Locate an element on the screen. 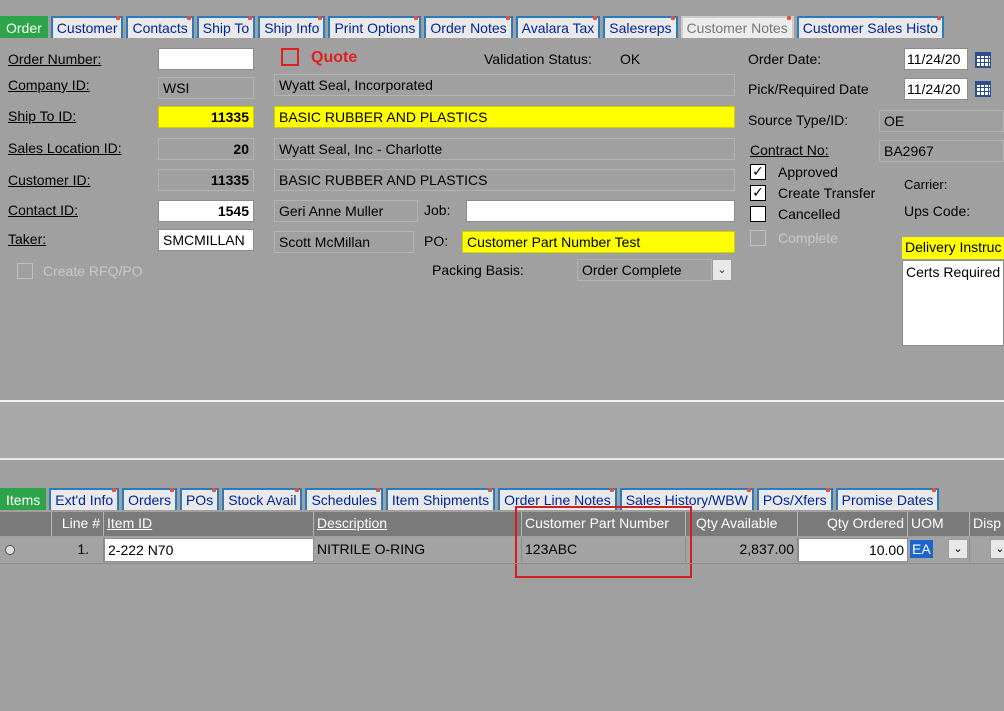 This screenshot has width=1004, height=711. tab-label: Order Notes is located at coordinates (468, 28).